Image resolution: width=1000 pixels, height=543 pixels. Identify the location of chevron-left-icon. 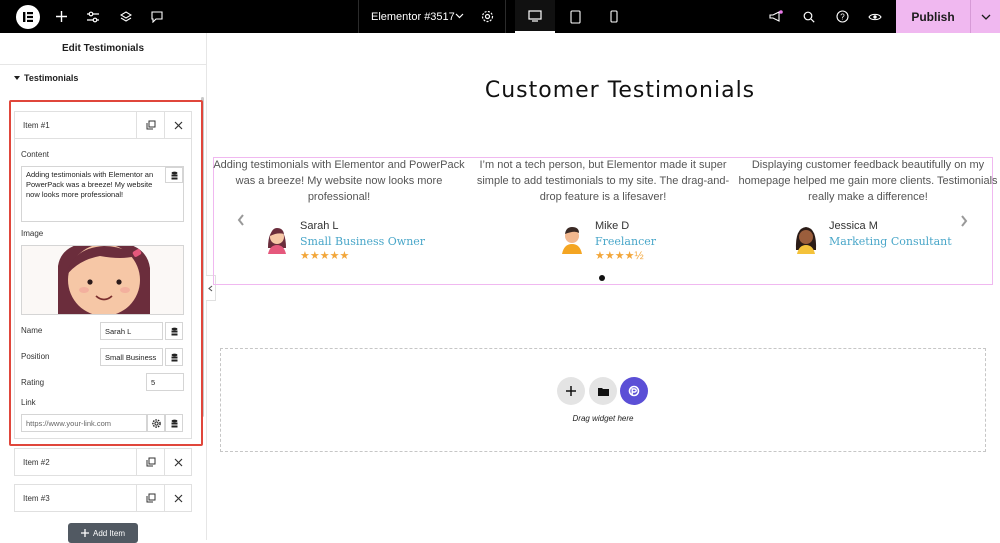
(210, 288).